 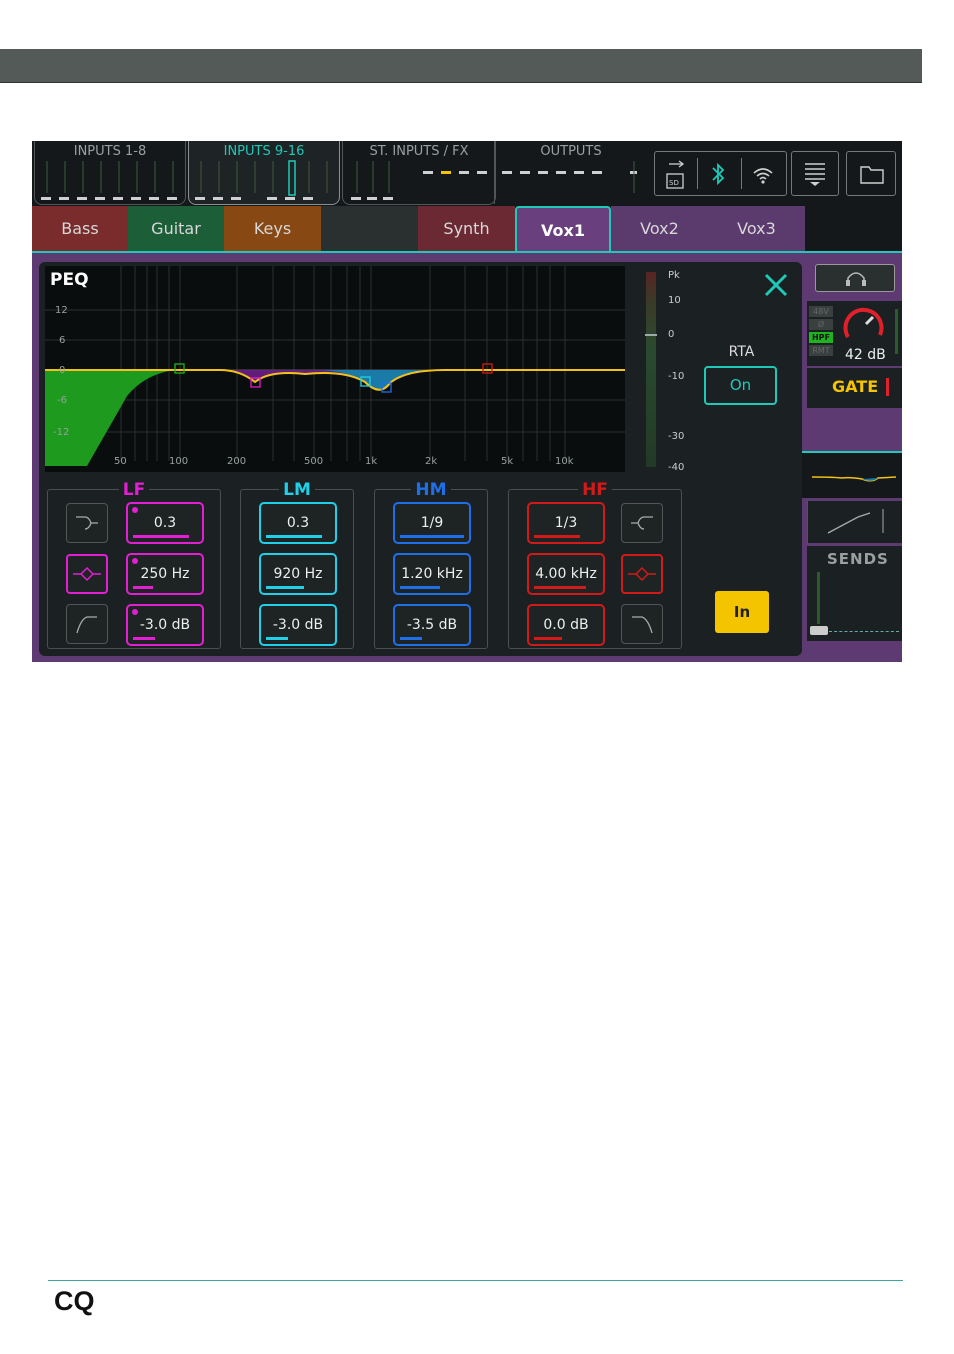 What do you see at coordinates (675, 176) in the screenshot?
I see `usb-sd-icon: SD` at bounding box center [675, 176].